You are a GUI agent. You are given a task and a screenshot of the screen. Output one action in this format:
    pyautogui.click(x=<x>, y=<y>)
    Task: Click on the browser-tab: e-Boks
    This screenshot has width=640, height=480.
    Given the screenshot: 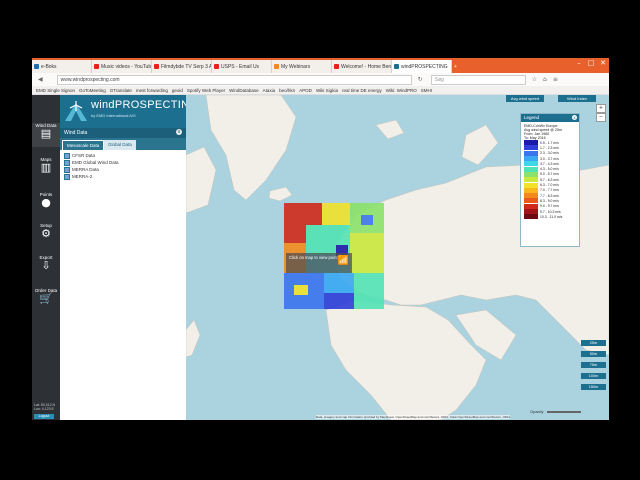 What is the action you would take?
    pyautogui.click(x=62, y=66)
    